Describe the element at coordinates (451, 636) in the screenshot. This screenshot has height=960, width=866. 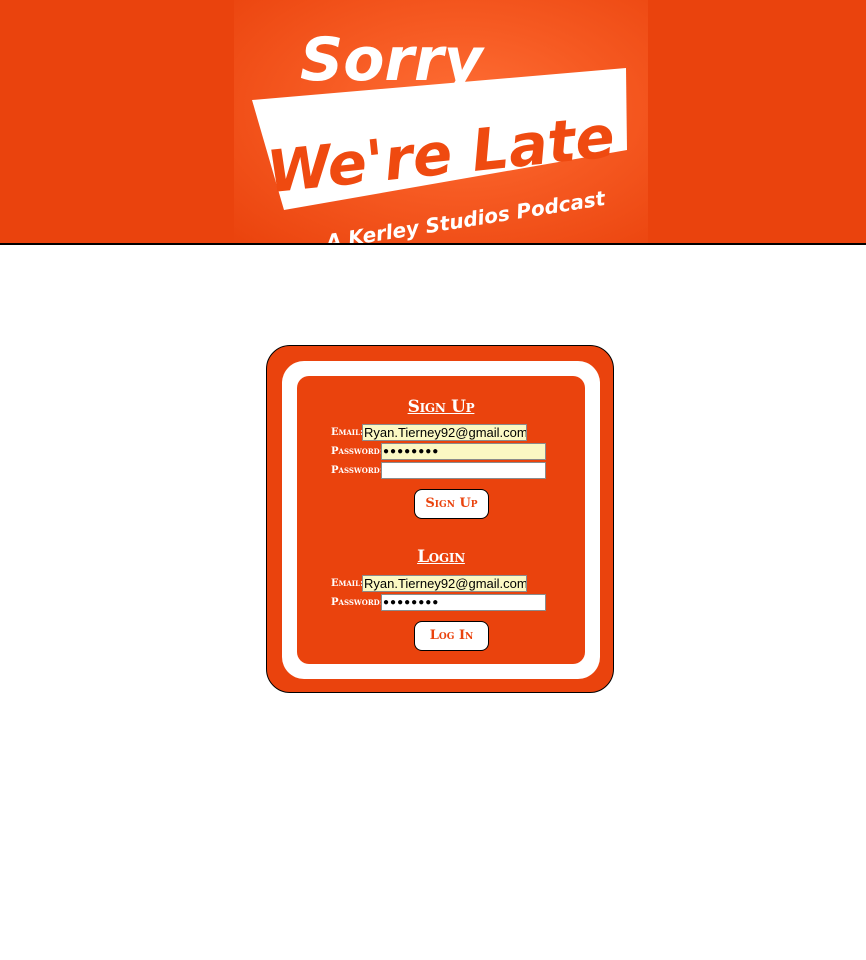
I see `login-button: Log In` at that location.